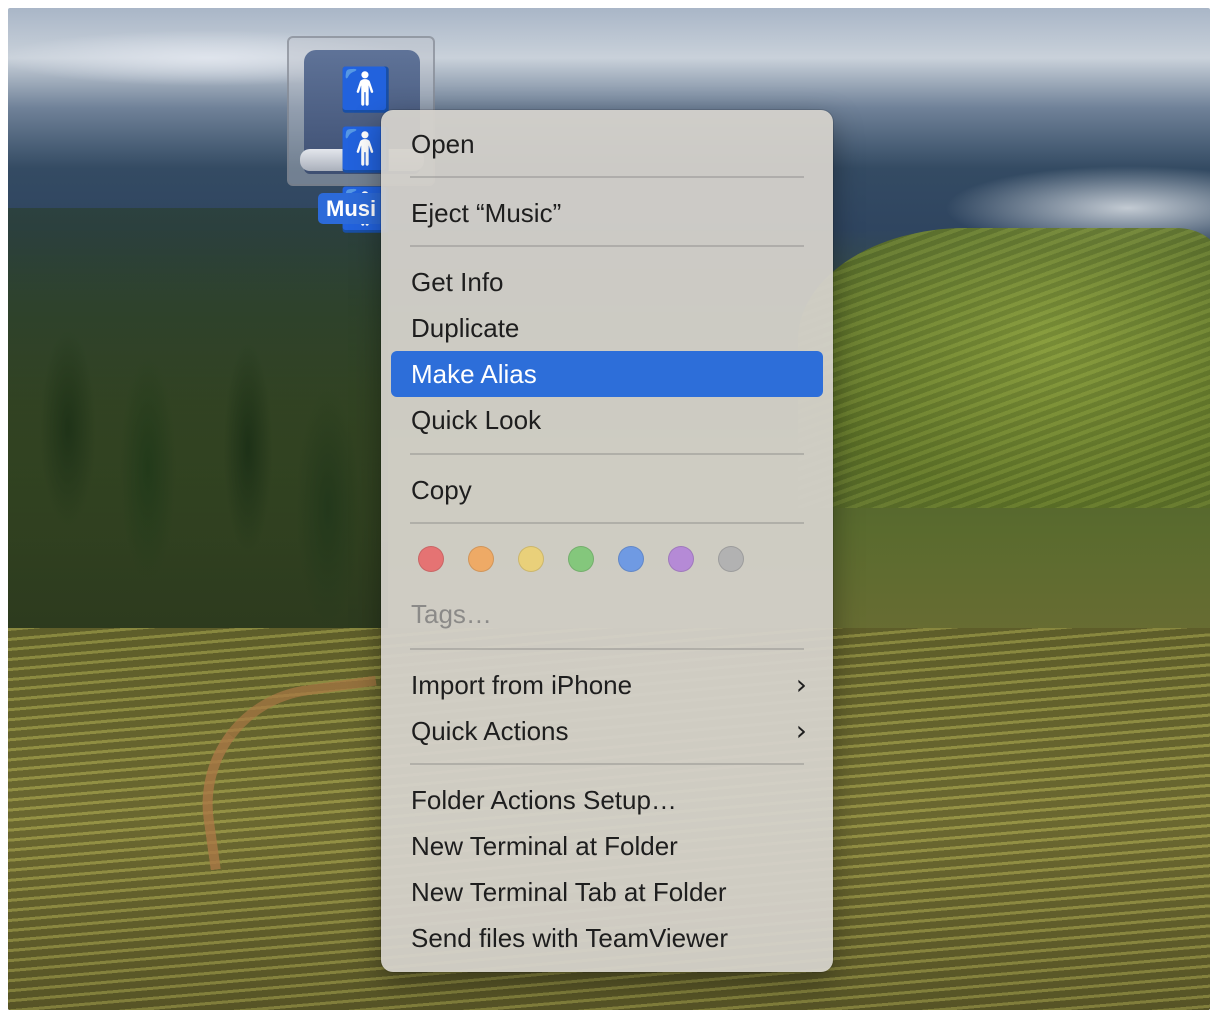 The width and height of the screenshot is (1210, 1010). What do you see at coordinates (431, 559) in the screenshot?
I see `tag-red-dot` at bounding box center [431, 559].